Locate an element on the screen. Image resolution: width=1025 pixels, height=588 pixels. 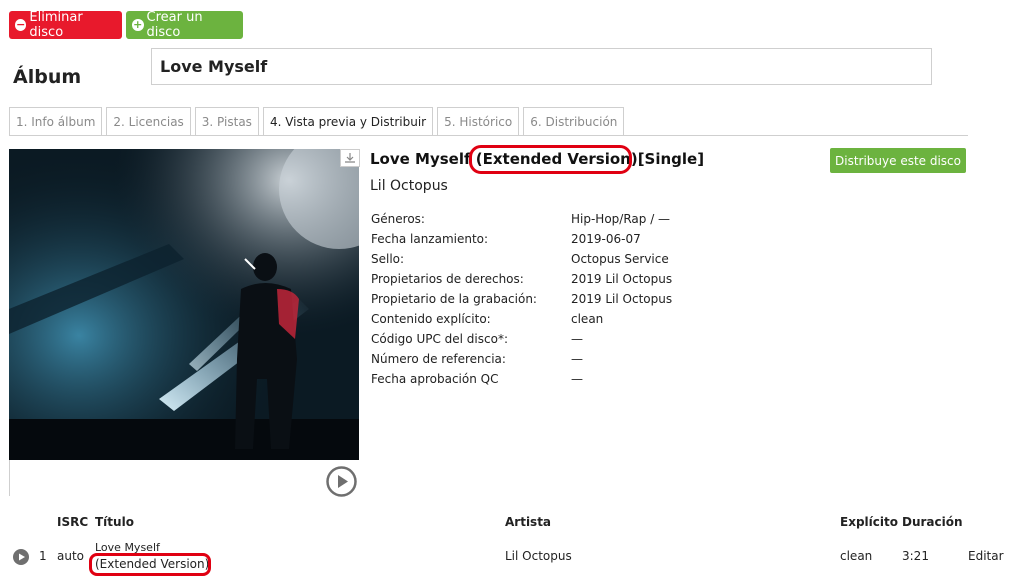
release-title-type: [Single] is located at coordinates (671, 159).